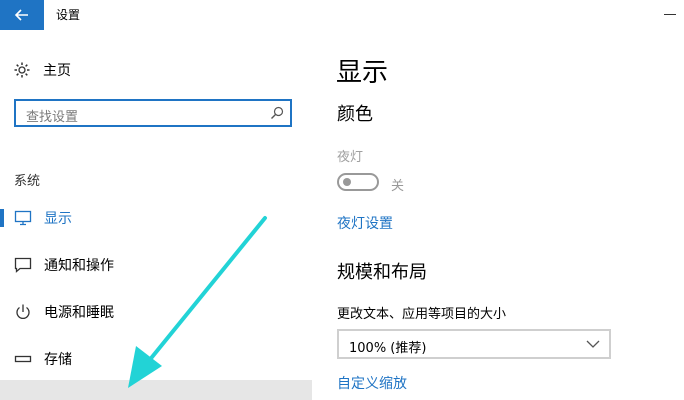 The image size is (684, 400). I want to click on sidebar-item-label: 电源和睡眠, so click(79, 313).